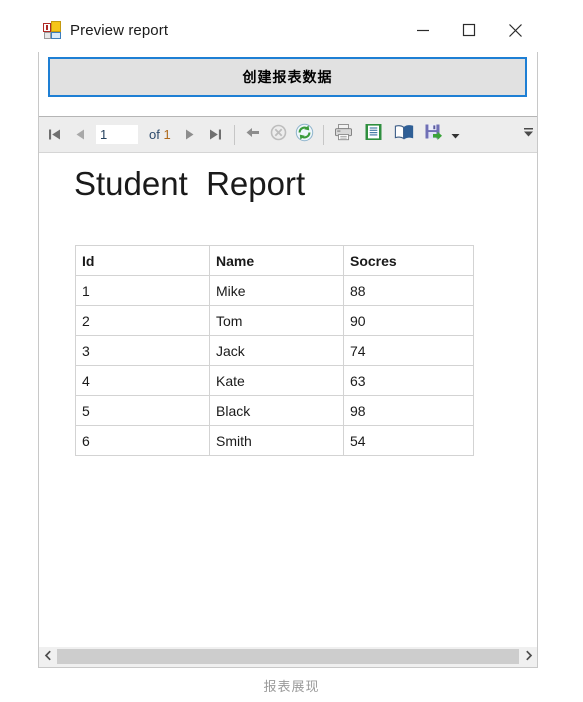 The width and height of the screenshot is (583, 702). I want to click on minimize-icon, so click(423, 30).